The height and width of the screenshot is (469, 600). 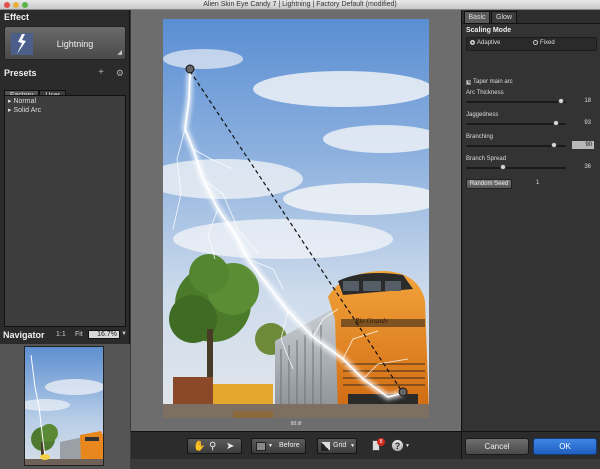 What do you see at coordinates (65, 101) in the screenshot?
I see `preset-item-normal: ▸ Normal` at bounding box center [65, 101].